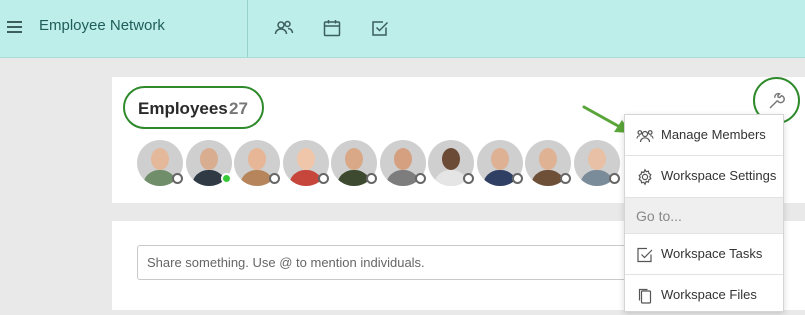 This screenshot has width=805, height=315. I want to click on menu-item-manage-members: Manage Members, so click(704, 135).